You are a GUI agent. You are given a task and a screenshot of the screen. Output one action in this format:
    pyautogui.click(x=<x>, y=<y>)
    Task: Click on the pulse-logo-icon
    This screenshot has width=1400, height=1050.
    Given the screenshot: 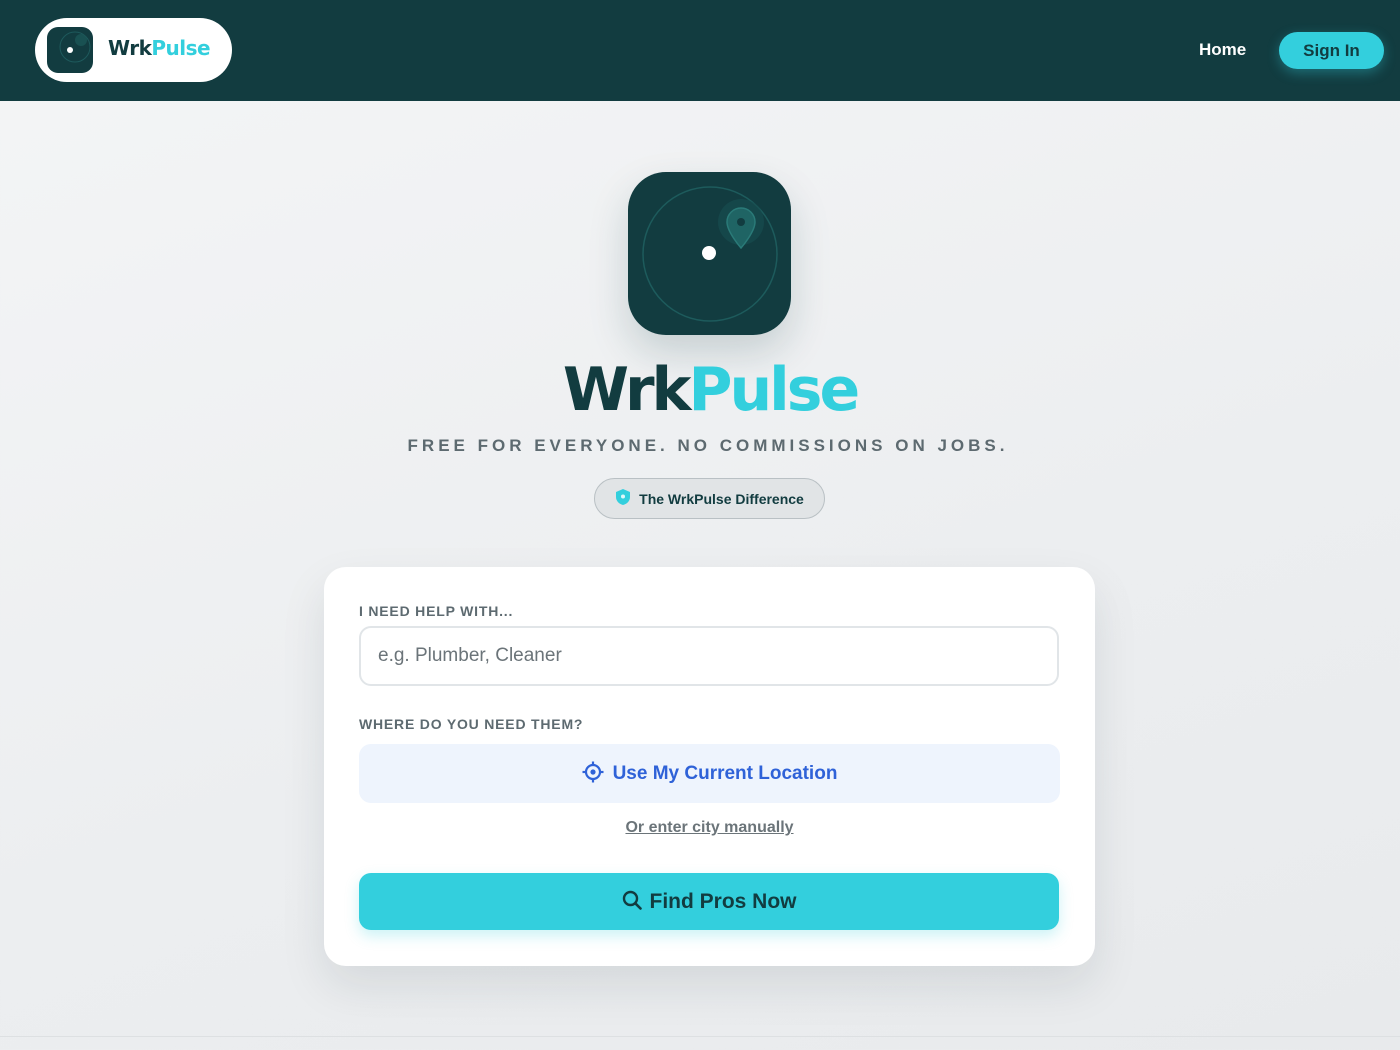 What is the action you would take?
    pyautogui.click(x=70, y=50)
    